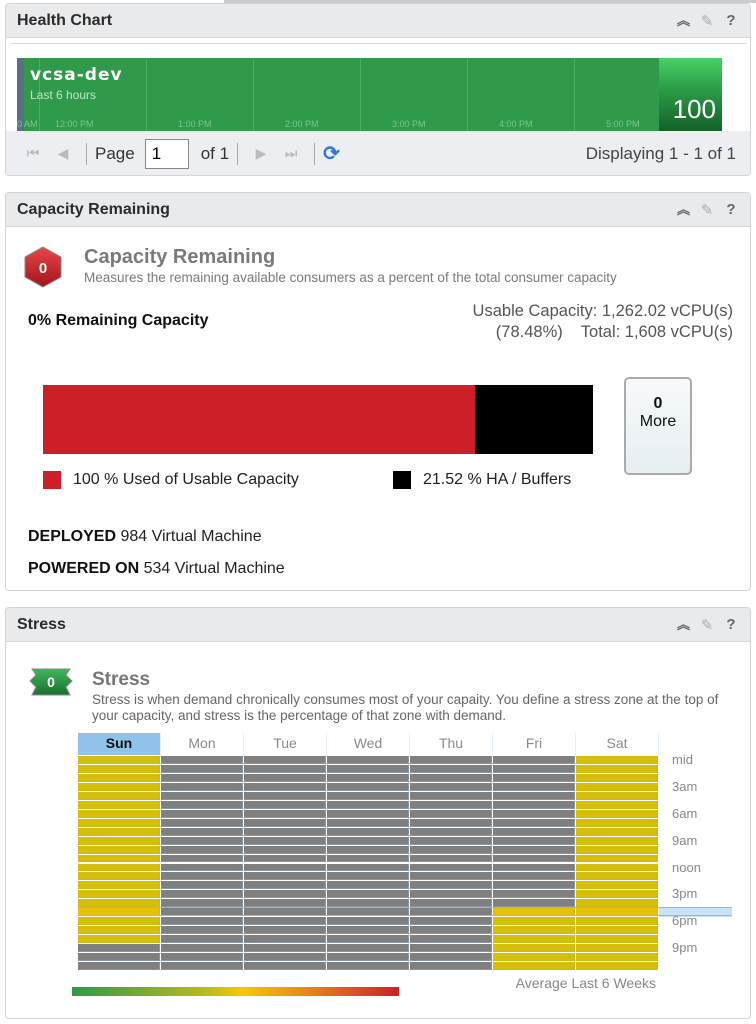 The image size is (756, 1024). What do you see at coordinates (285, 744) in the screenshot?
I see `day-header-tue: Tue` at bounding box center [285, 744].